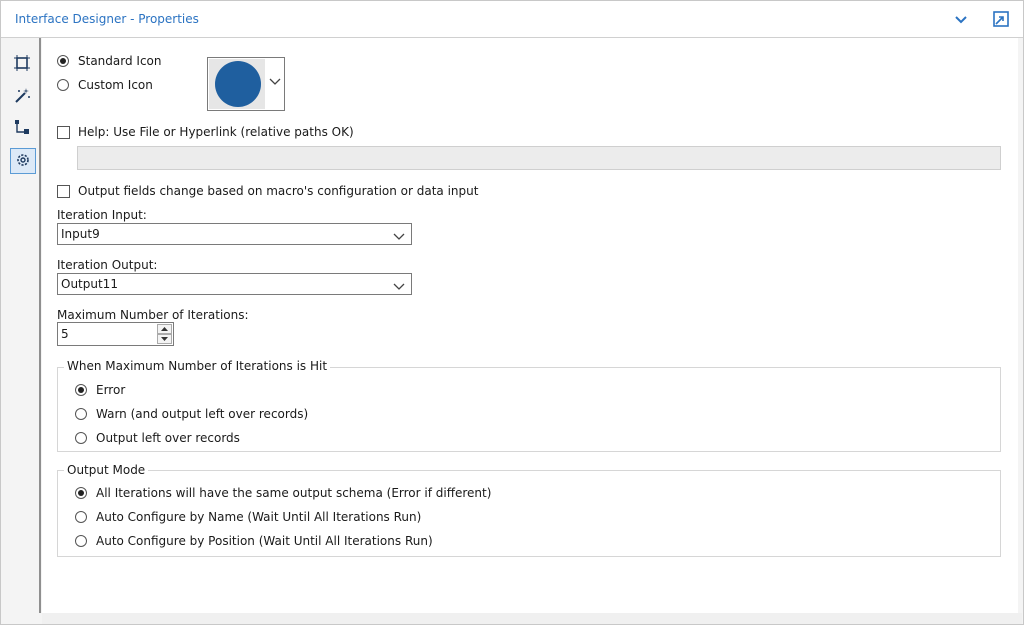 This screenshot has height=625, width=1024. What do you see at coordinates (81, 541) in the screenshot?
I see `output-mode-by-position-radio` at bounding box center [81, 541].